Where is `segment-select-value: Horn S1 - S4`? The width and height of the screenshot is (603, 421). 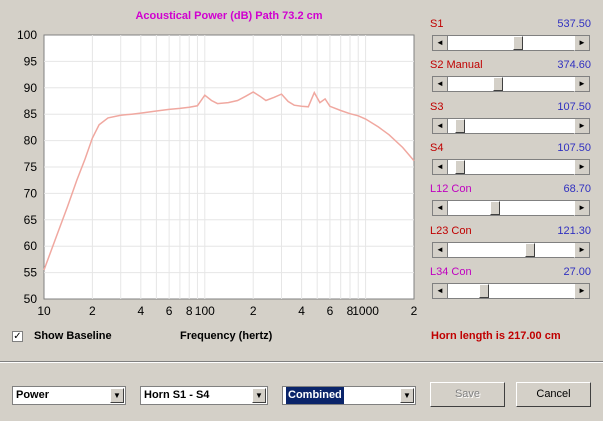 segment-select-value: Horn S1 - S4 is located at coordinates (177, 395).